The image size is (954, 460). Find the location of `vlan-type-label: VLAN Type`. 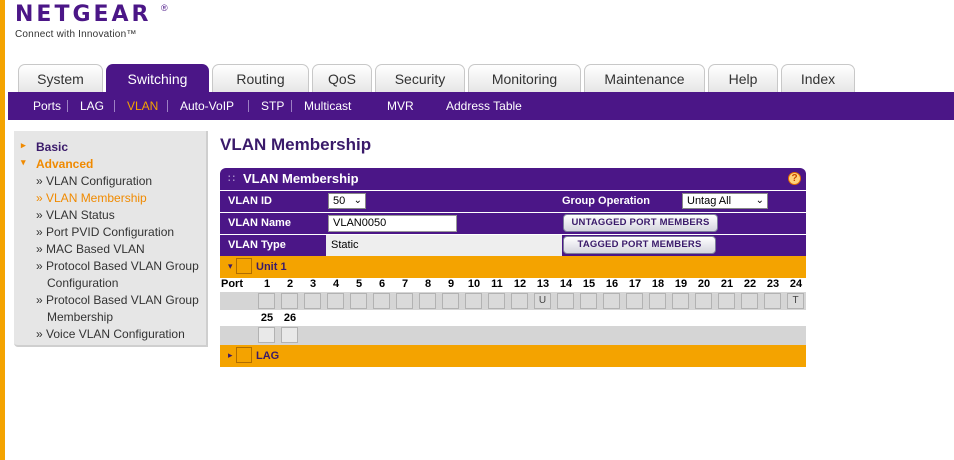

vlan-type-label: VLAN Type is located at coordinates (257, 245).